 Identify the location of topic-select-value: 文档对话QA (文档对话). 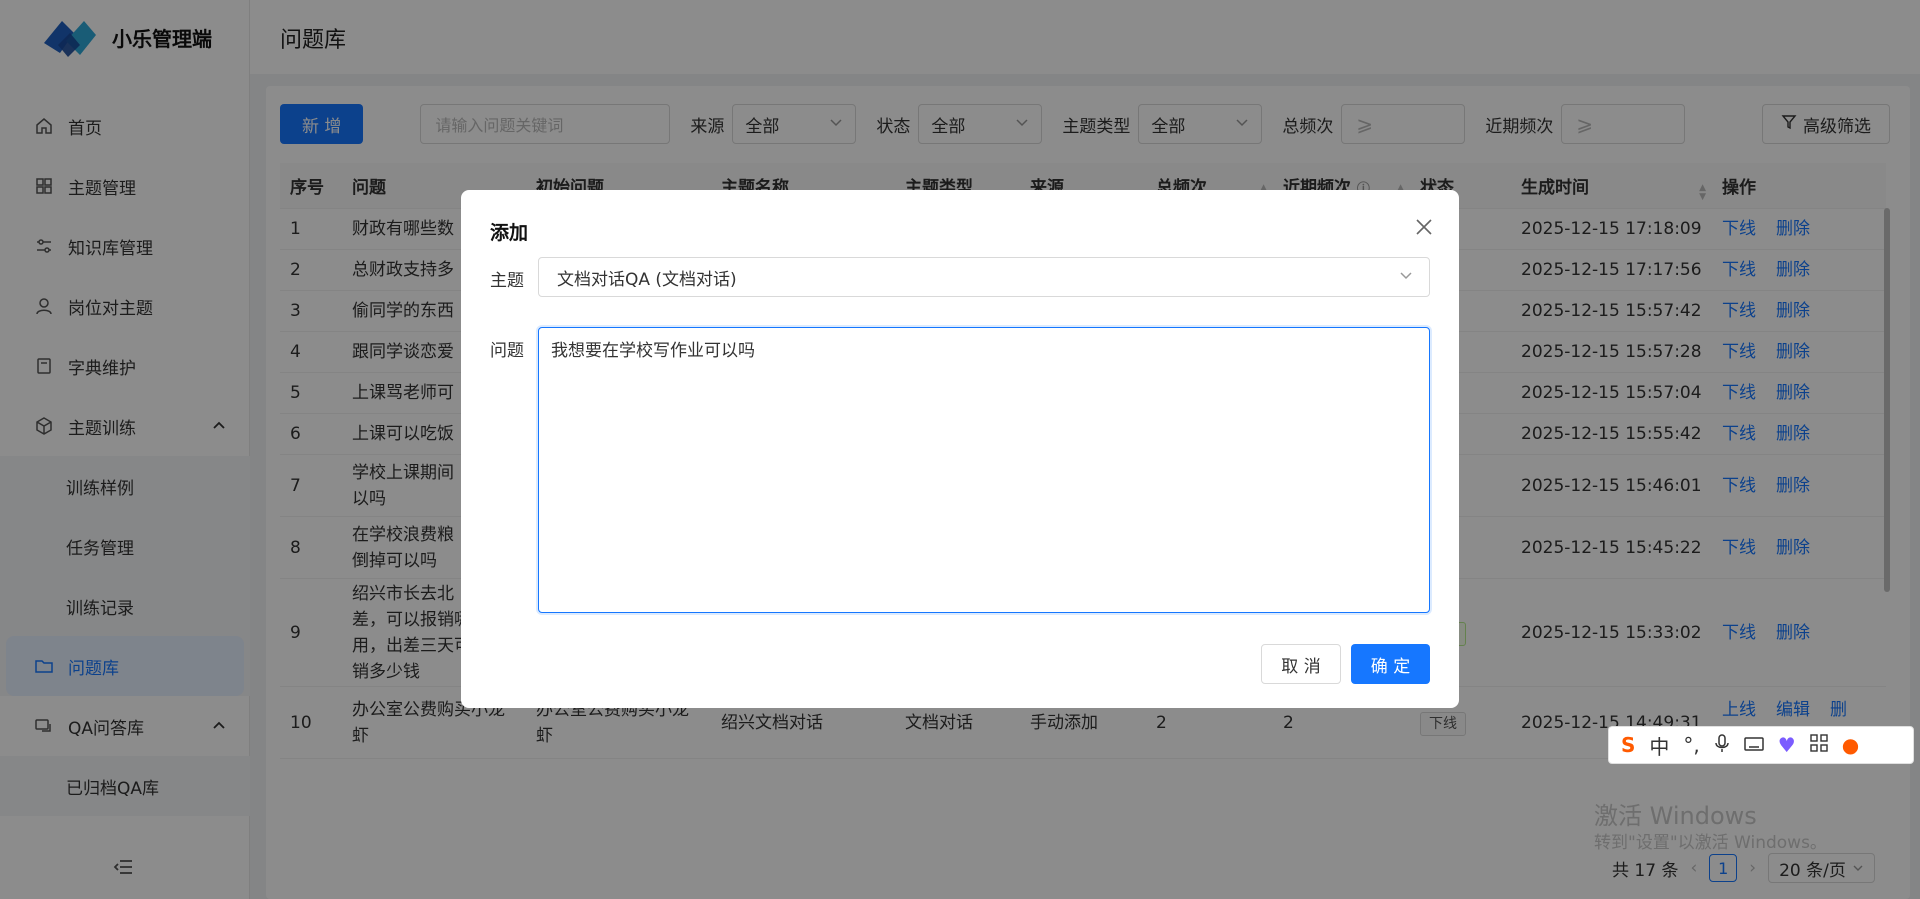
(647, 279).